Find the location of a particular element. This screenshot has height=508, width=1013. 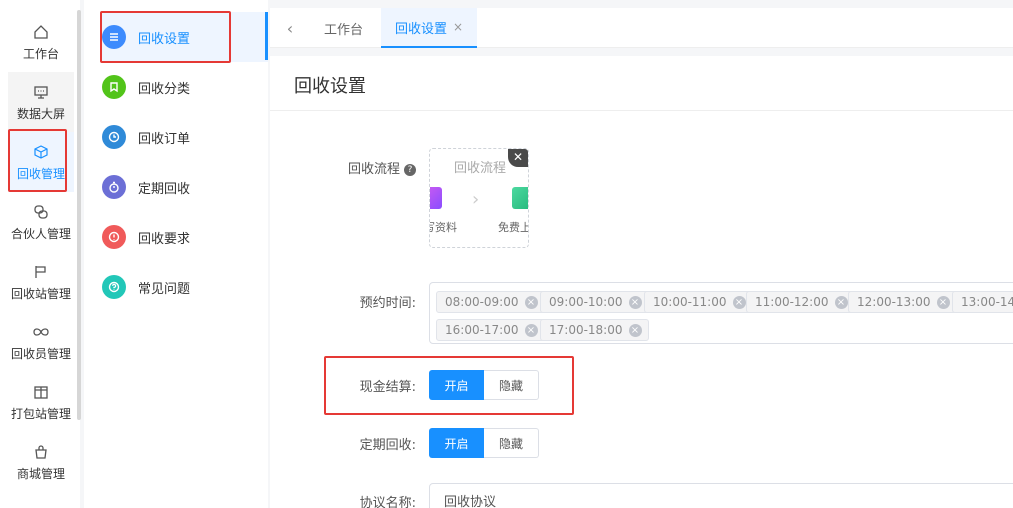

rail-item-packing: 打包站管理 is located at coordinates (41, 402).